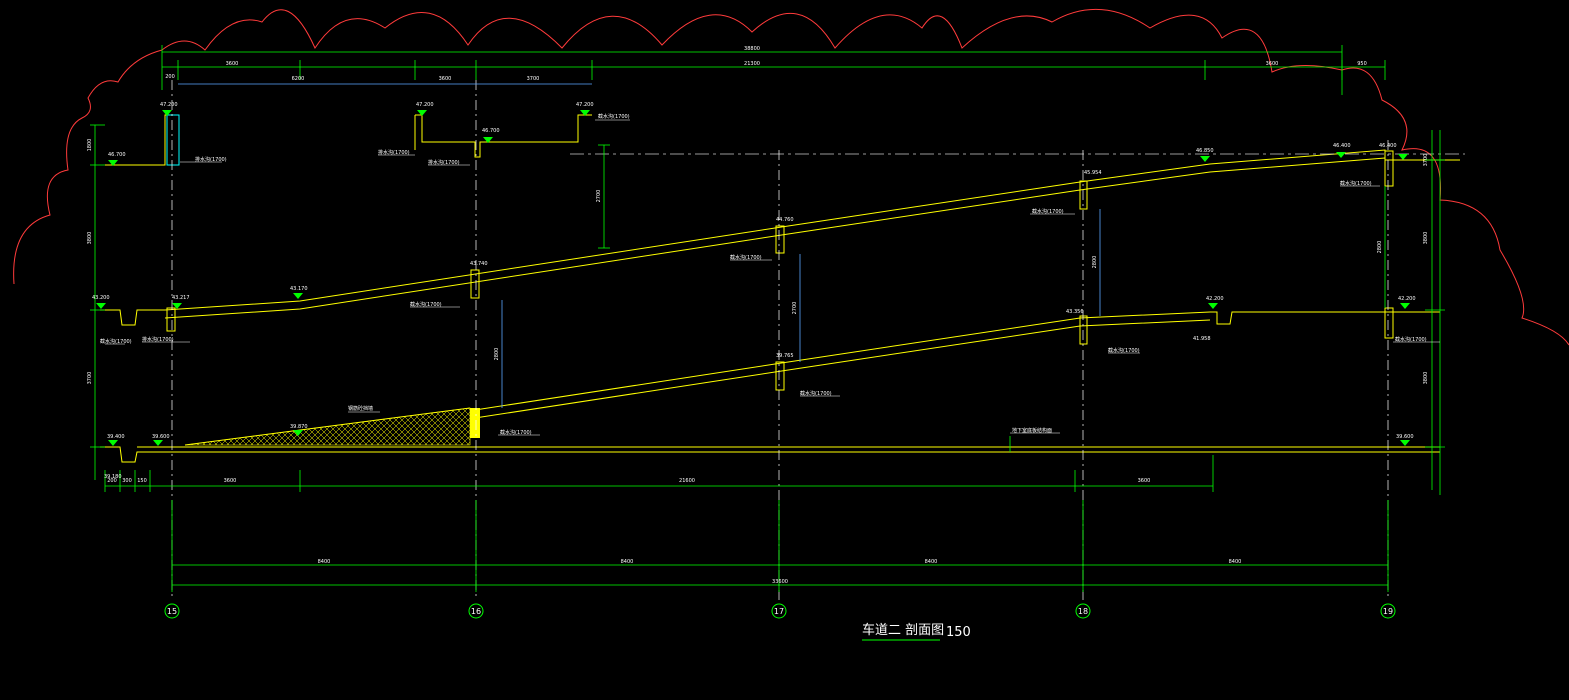 The image size is (1569, 700). What do you see at coordinates (1093, 173) in the screenshot?
I see `elevation-text: 45.954` at bounding box center [1093, 173].